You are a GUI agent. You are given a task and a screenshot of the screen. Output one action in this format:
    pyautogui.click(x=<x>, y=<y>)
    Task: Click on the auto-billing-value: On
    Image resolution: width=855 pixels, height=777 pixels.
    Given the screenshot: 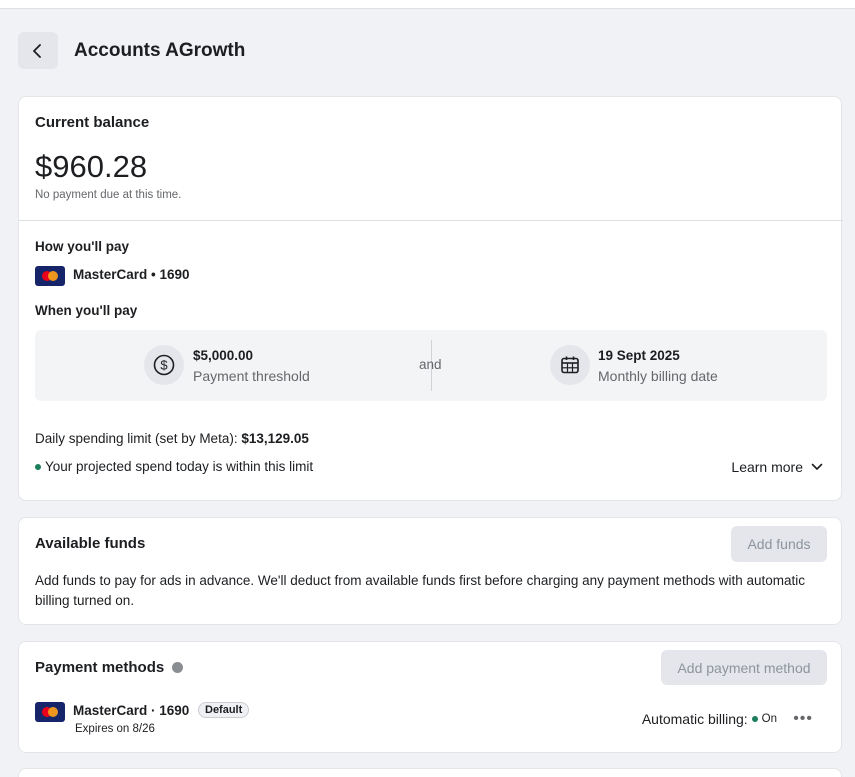 What is the action you would take?
    pyautogui.click(x=769, y=719)
    